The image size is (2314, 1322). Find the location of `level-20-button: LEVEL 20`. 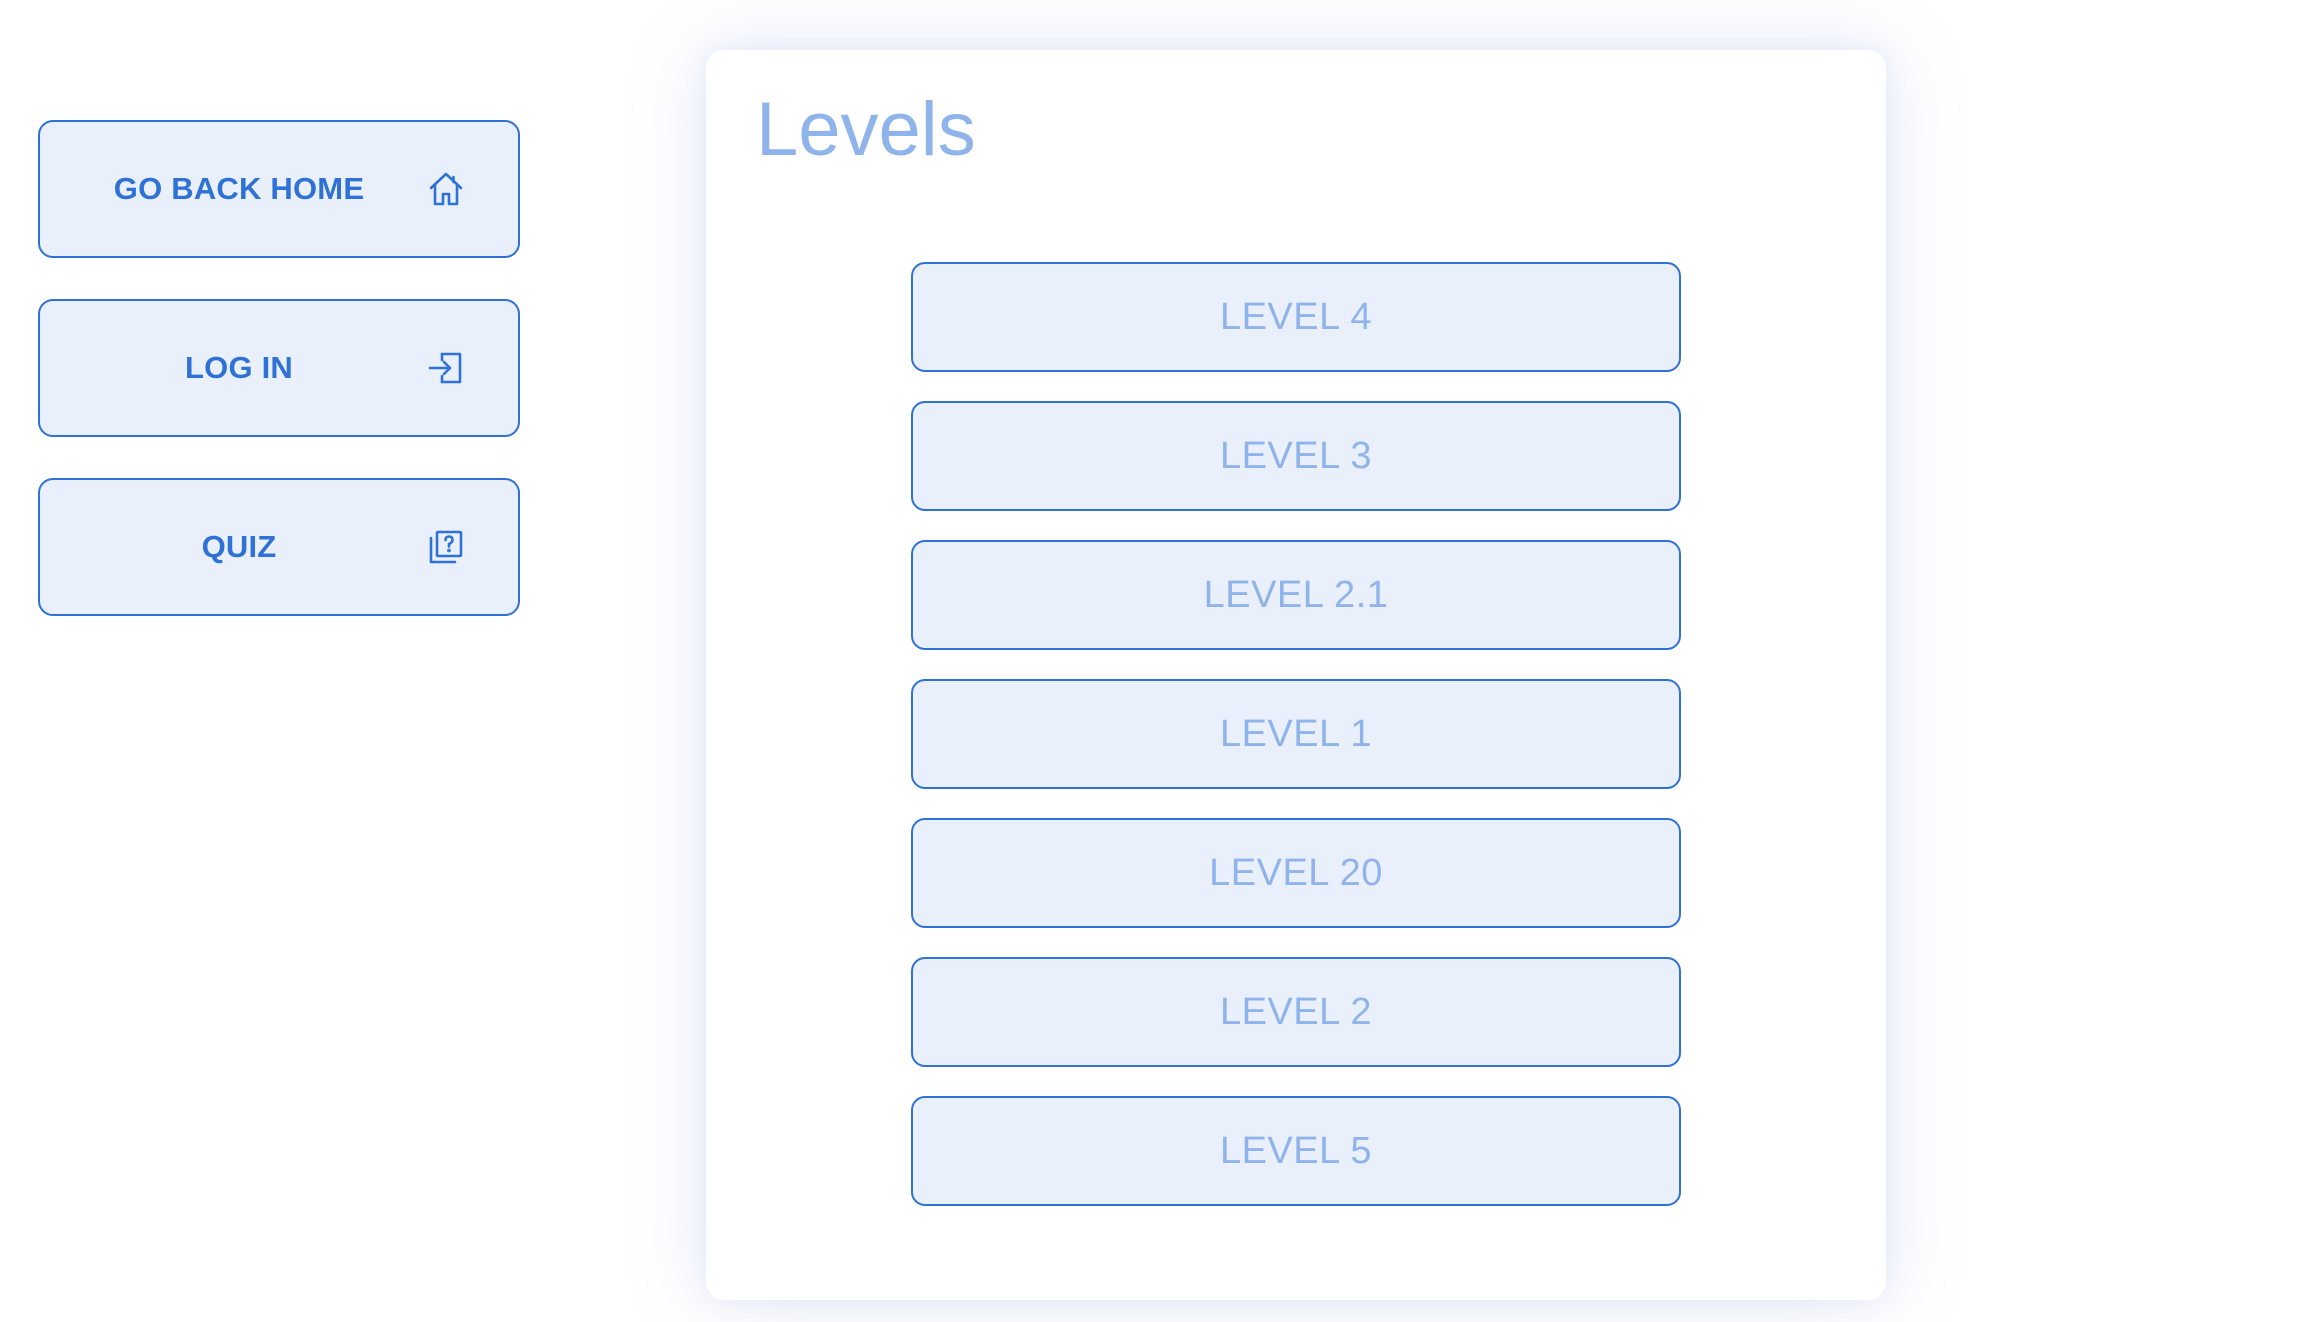

level-20-button: LEVEL 20 is located at coordinates (1296, 873).